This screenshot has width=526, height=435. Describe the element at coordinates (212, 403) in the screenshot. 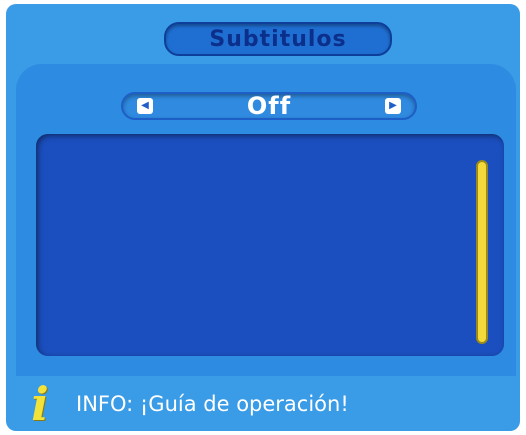

I see `info-text: INFO: ¡Guía de operación!` at that location.